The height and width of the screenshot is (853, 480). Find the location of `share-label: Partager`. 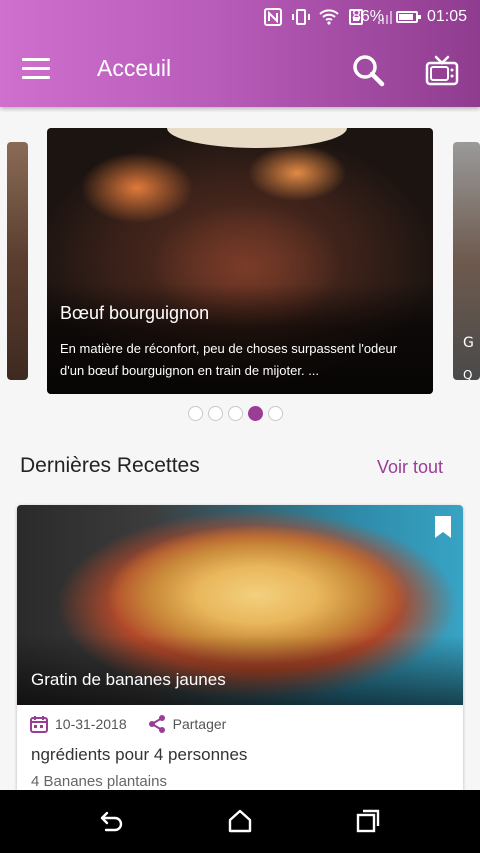

share-label: Partager is located at coordinates (199, 724).